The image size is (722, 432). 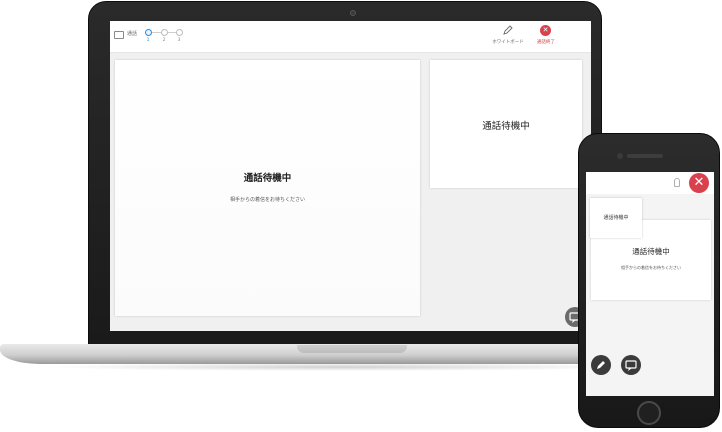 I want to click on phone-main-video-message: 相手からの着信をお待ちください, so click(x=651, y=267).